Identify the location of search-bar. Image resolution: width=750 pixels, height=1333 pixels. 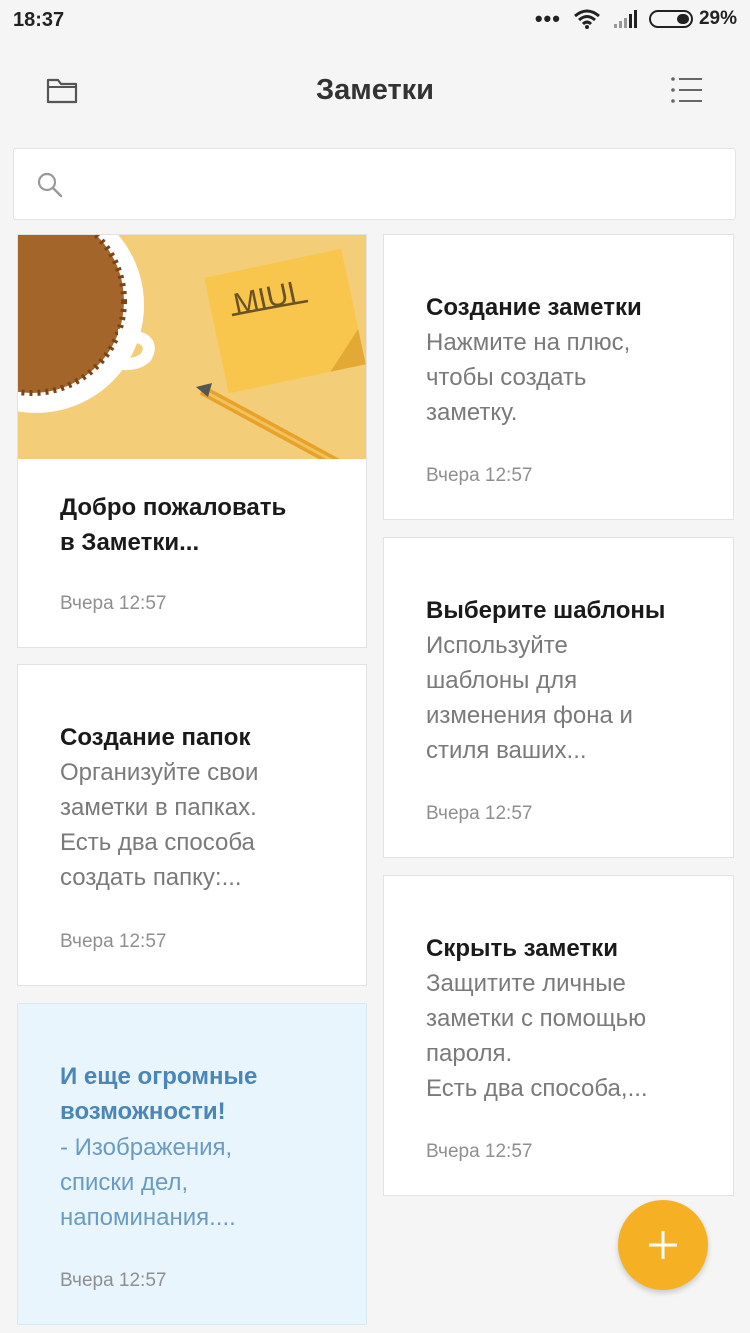
(374, 184).